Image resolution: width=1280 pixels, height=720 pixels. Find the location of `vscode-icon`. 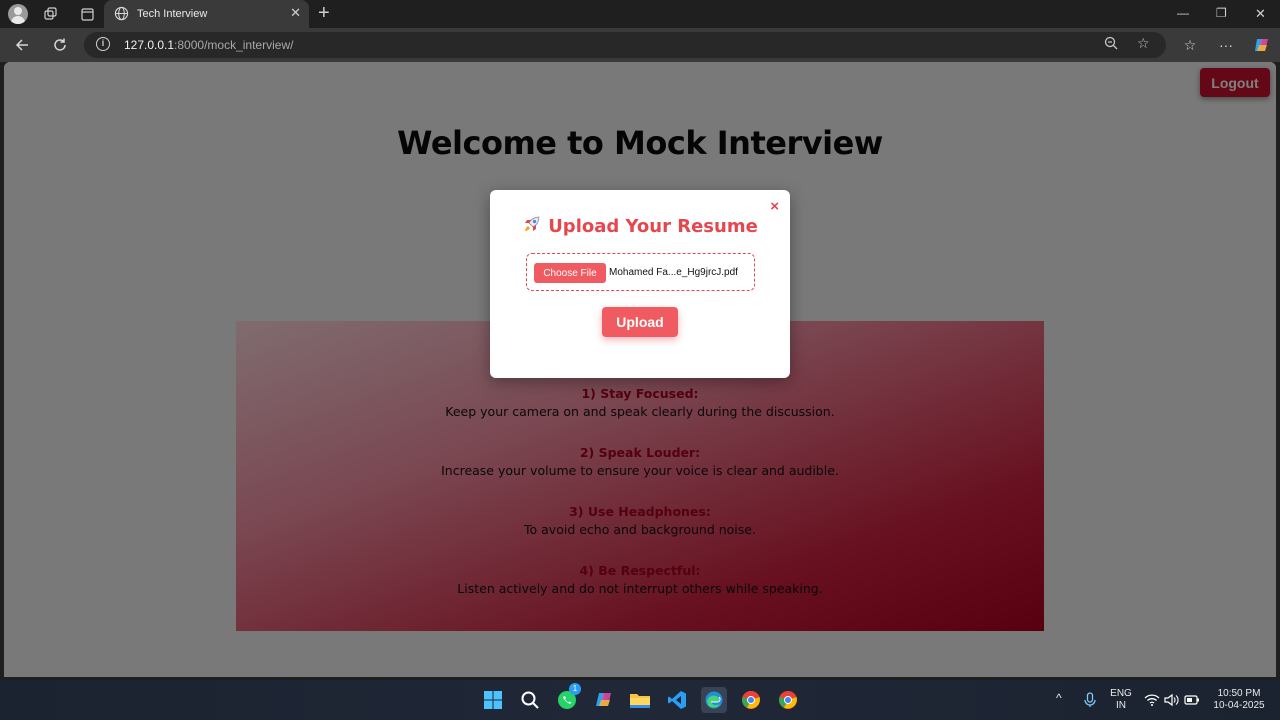

vscode-icon is located at coordinates (677, 700).